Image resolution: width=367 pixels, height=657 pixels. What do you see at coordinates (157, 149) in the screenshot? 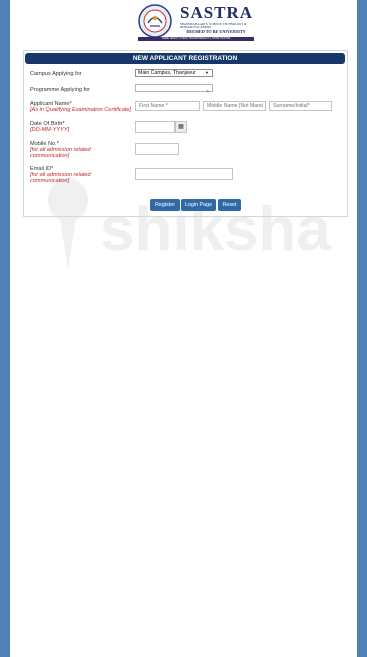
I see `mobile-input` at bounding box center [157, 149].